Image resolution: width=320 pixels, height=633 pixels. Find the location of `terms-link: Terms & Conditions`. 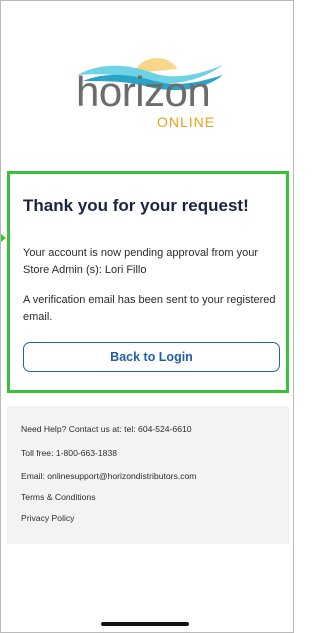

terms-link: Terms & Conditions is located at coordinates (58, 497).